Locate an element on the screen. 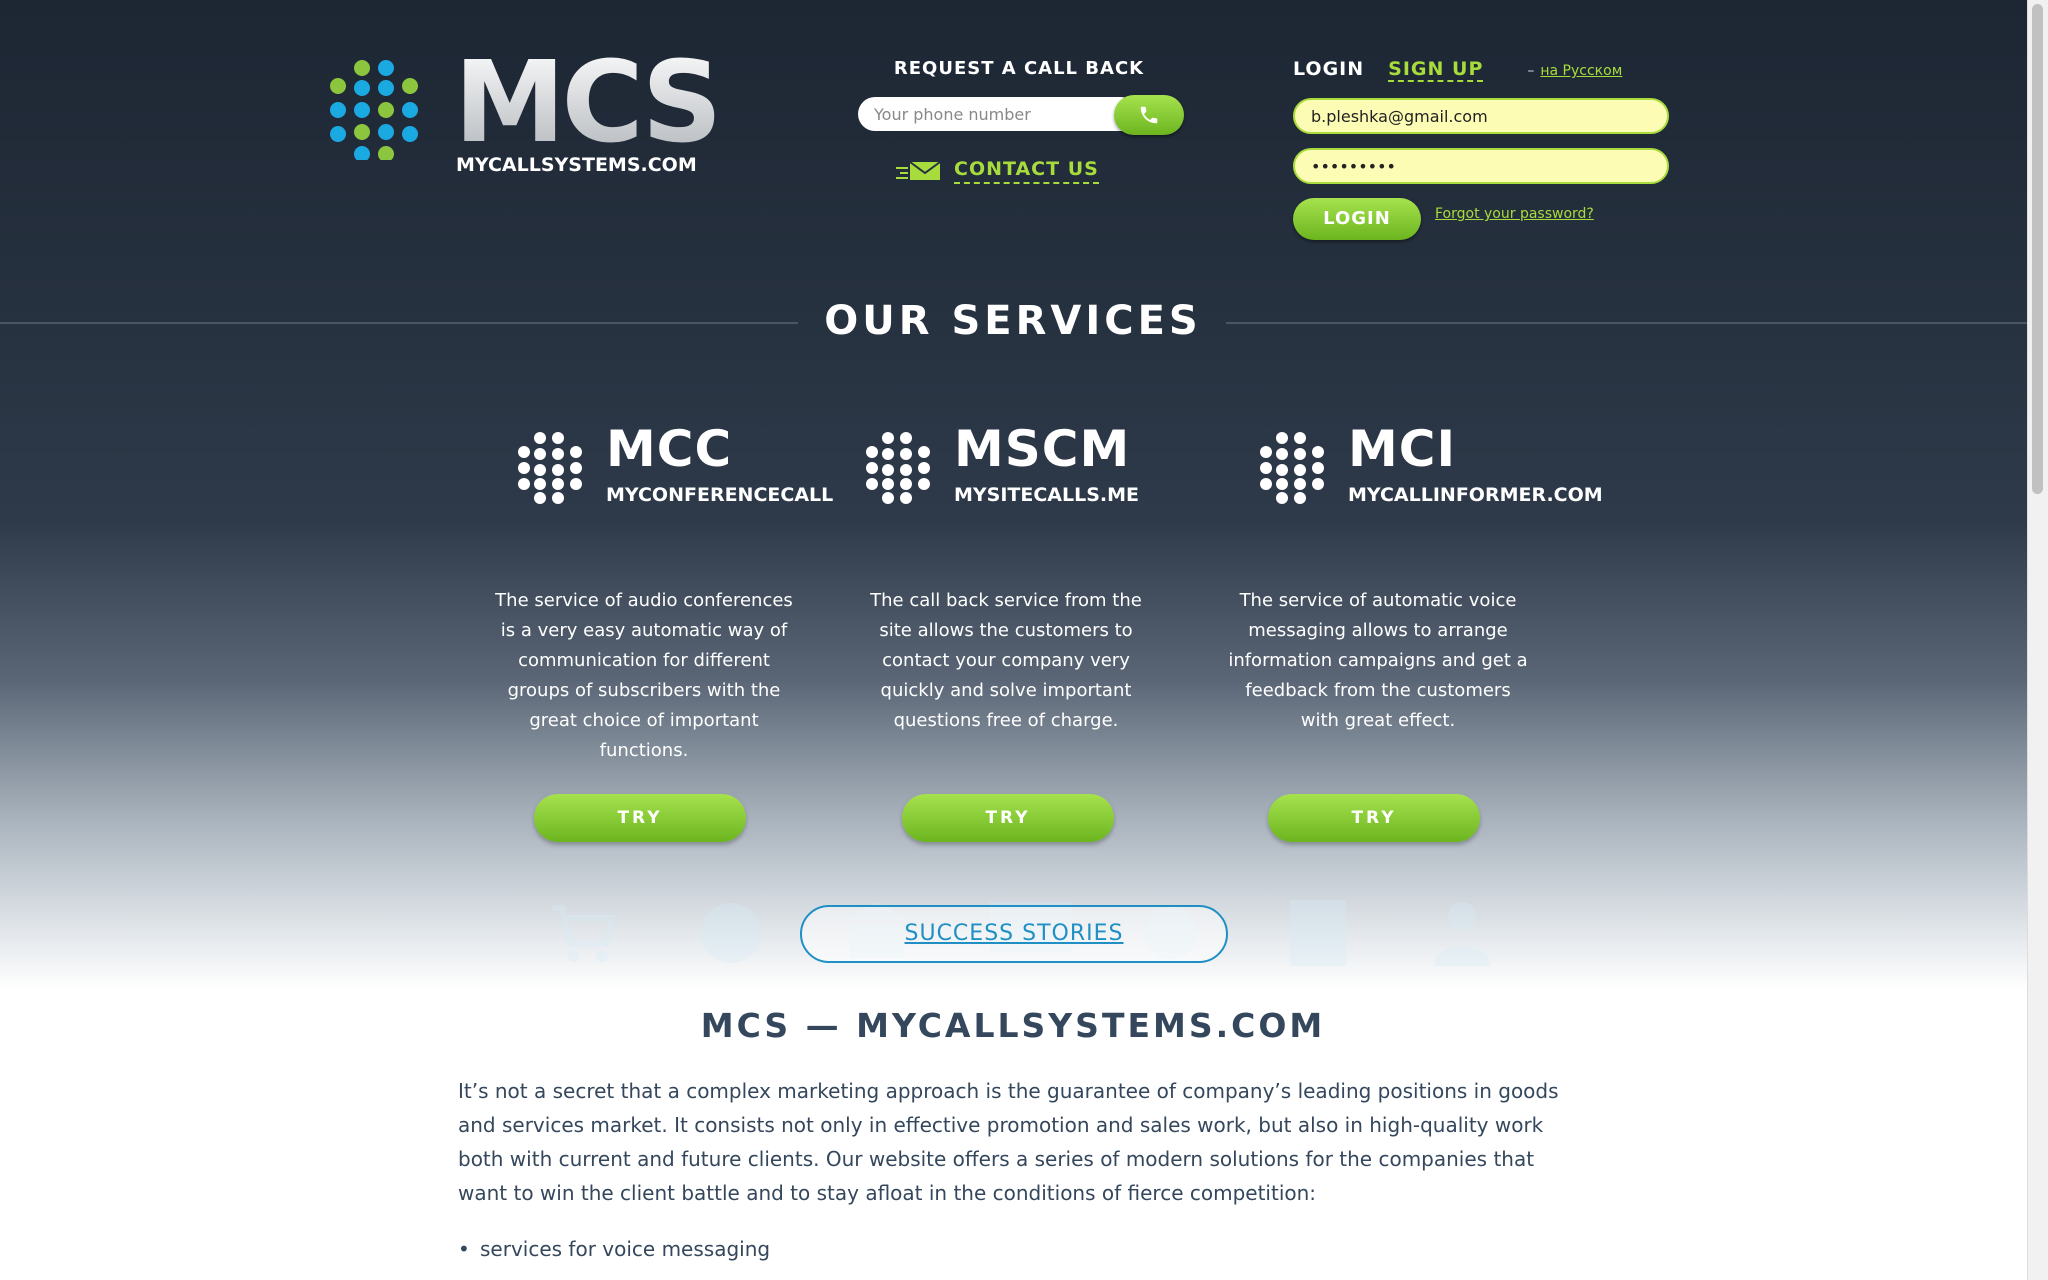  success-stories-button: SUCCESS STORIES is located at coordinates (1014, 934).